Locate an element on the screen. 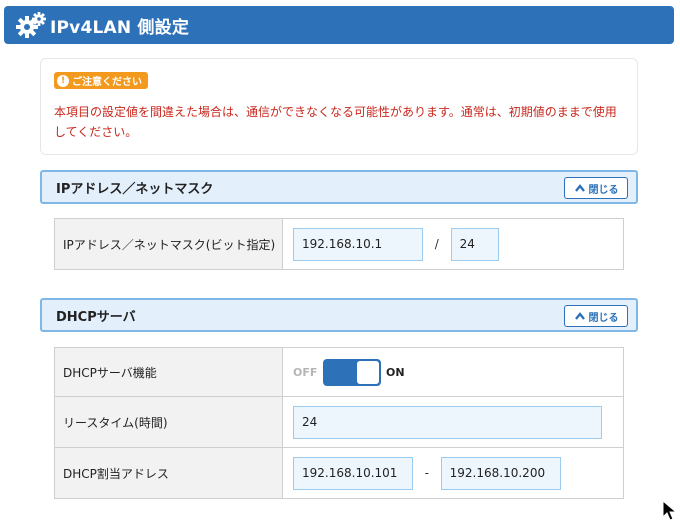 The width and height of the screenshot is (680, 521). table-row: IPアドレス／ネットマスク(ビット指定) 192.168.10.1 / 24 is located at coordinates (339, 244).